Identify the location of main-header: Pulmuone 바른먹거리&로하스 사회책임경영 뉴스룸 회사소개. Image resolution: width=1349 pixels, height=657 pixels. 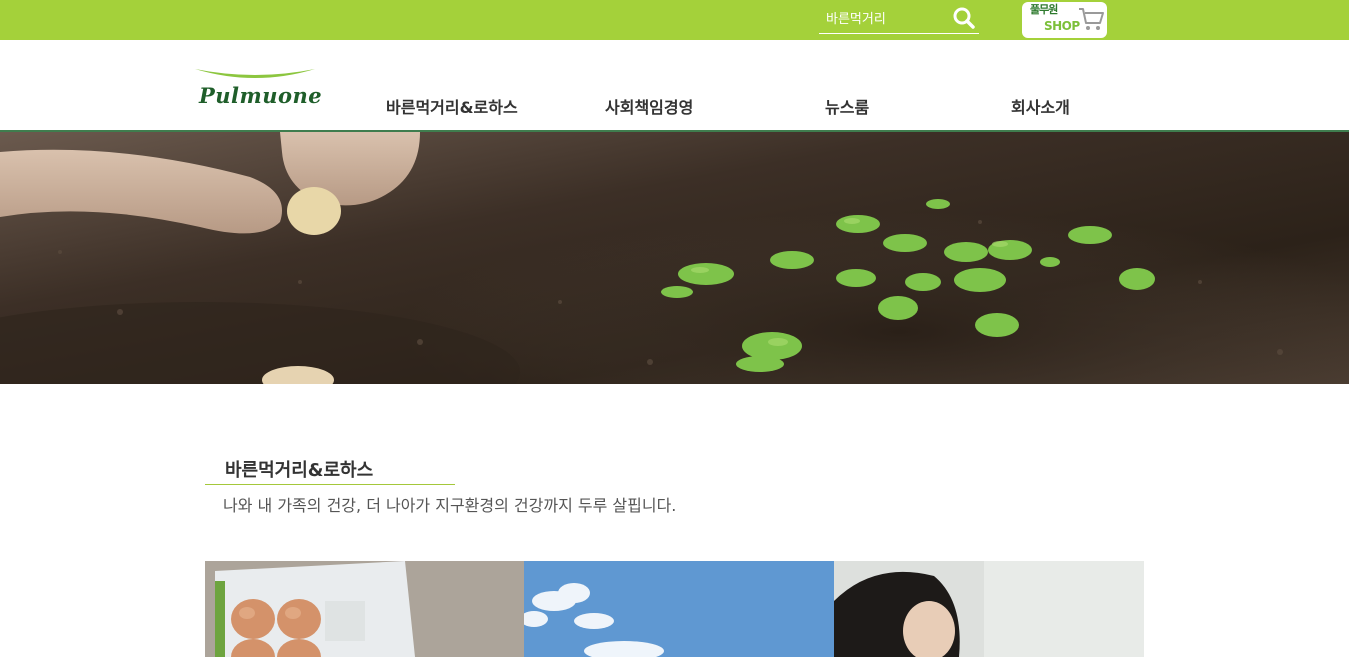
(674, 86).